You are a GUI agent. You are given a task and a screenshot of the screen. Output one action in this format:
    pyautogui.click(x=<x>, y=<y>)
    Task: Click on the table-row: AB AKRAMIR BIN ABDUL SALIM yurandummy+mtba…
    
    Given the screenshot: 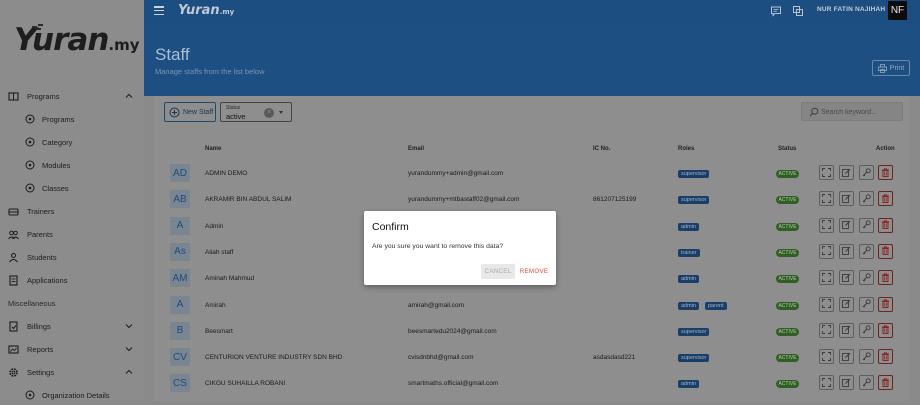 What is the action you would take?
    pyautogui.click(x=531, y=200)
    